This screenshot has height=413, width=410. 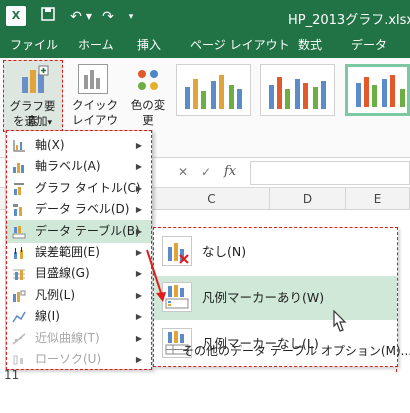 I want to click on menu-item-axis-label: 軸ラベル(A) ▶, so click(x=79, y=166).